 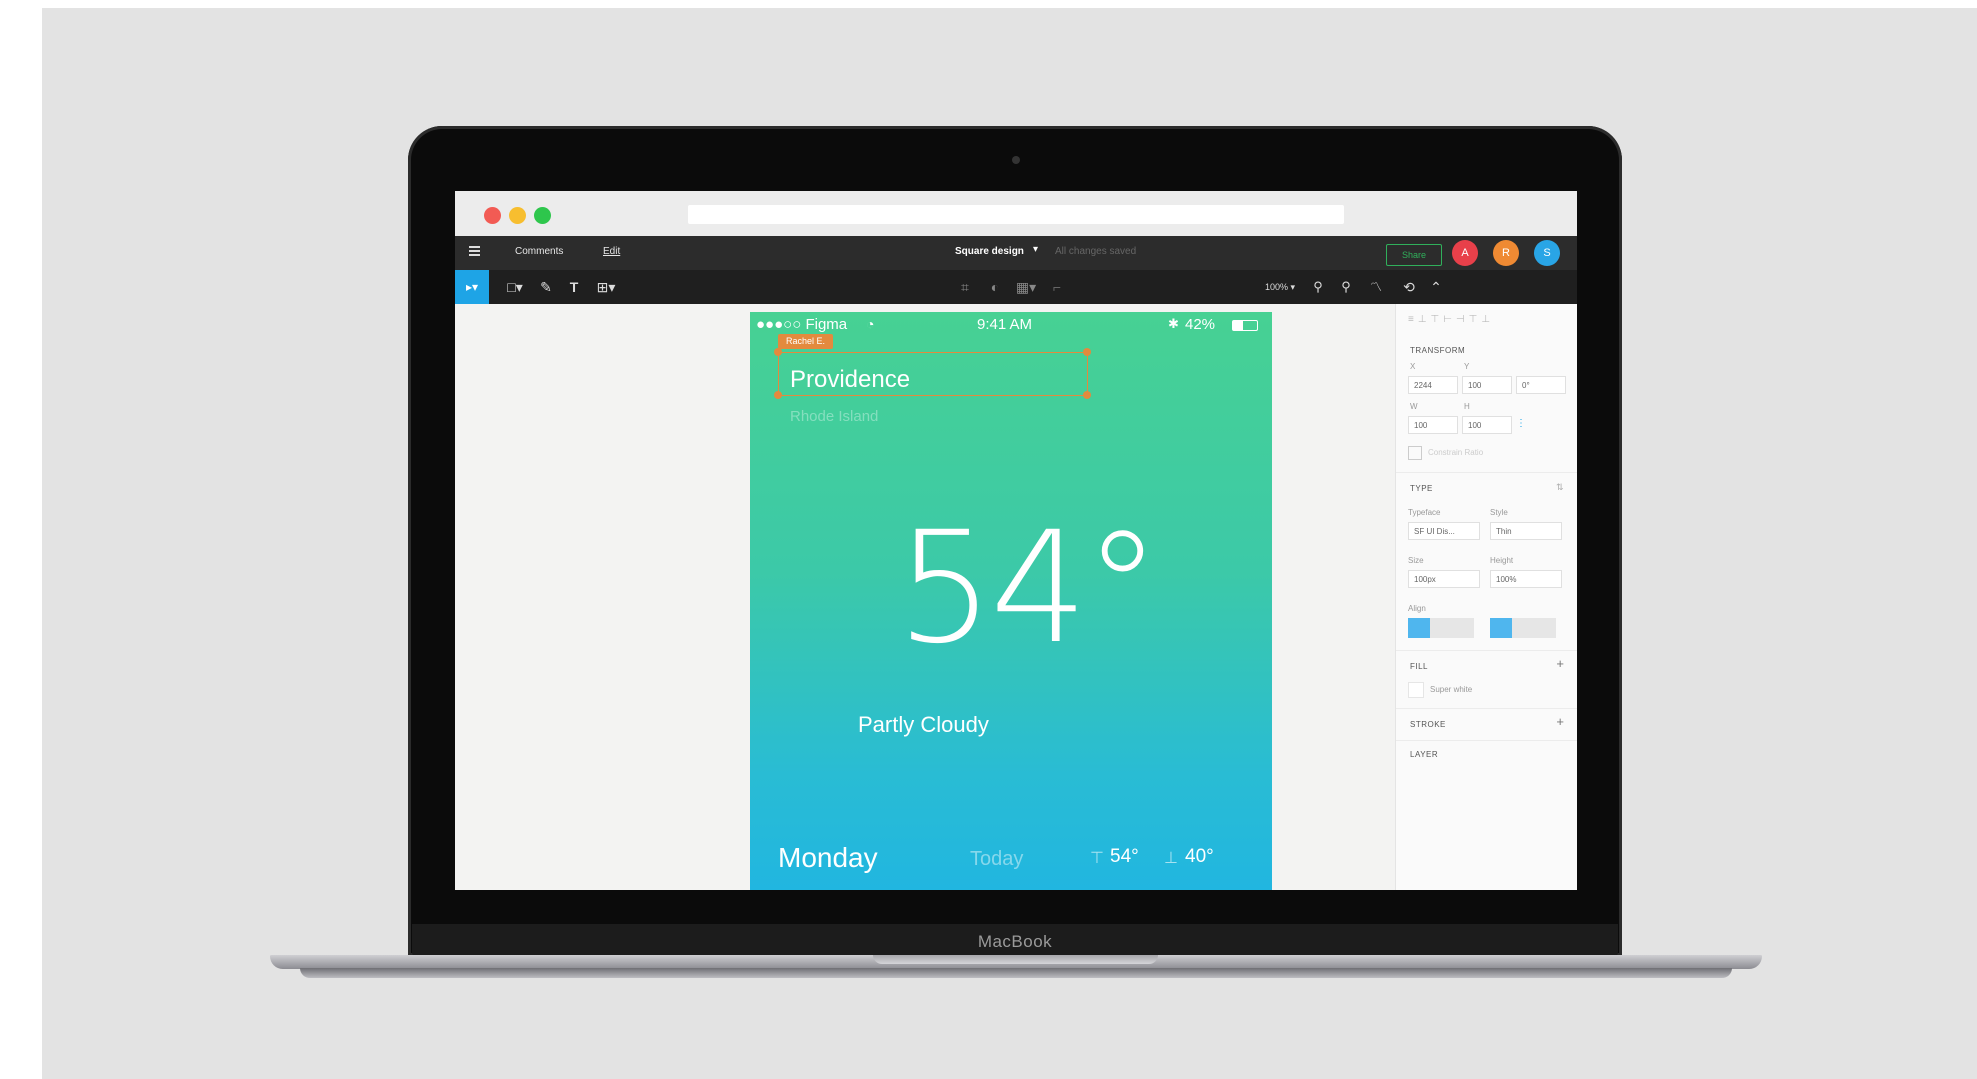 What do you see at coordinates (1526, 579) in the screenshot?
I see `line-height-field: 100%` at bounding box center [1526, 579].